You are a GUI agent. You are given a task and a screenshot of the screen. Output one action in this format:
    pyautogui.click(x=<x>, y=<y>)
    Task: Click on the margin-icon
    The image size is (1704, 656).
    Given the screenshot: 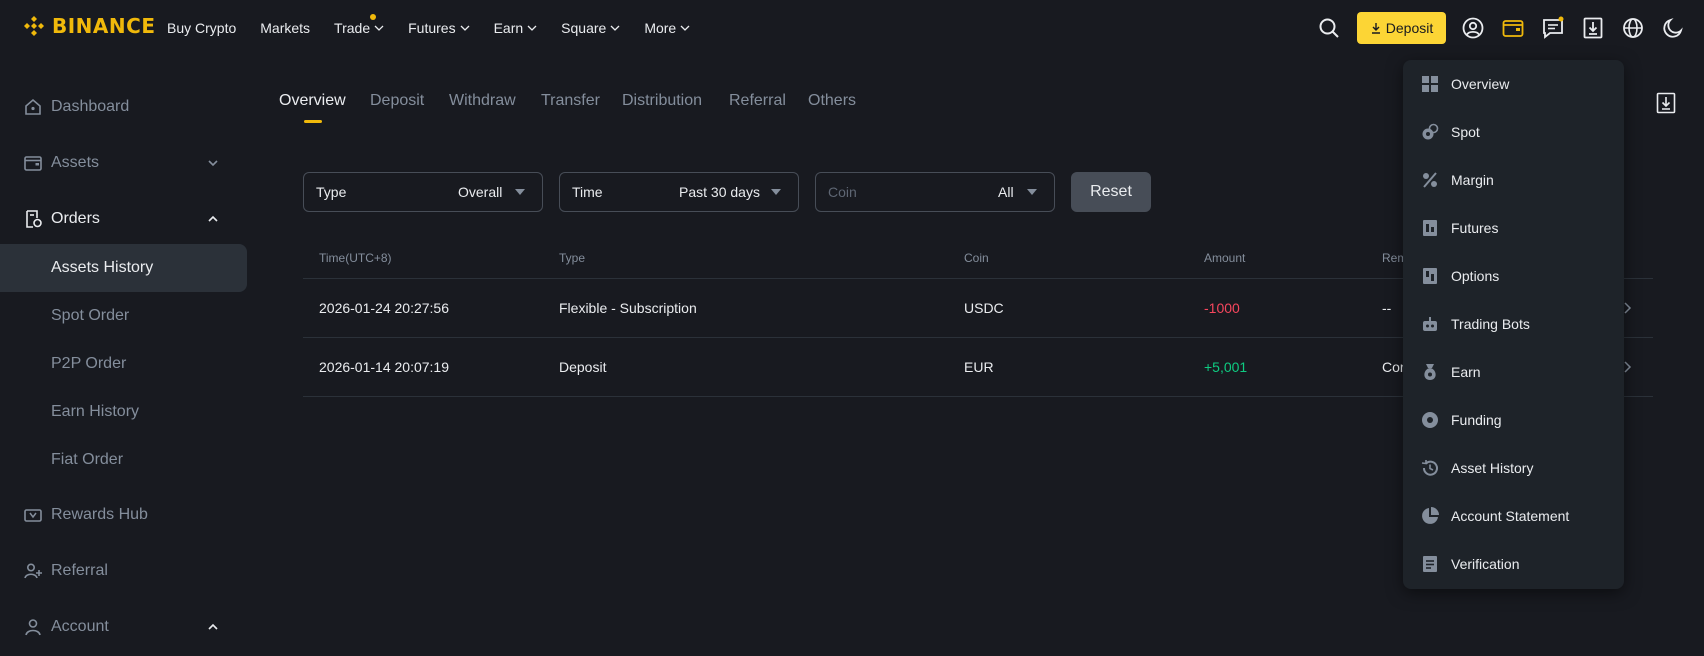 What is the action you would take?
    pyautogui.click(x=1430, y=180)
    